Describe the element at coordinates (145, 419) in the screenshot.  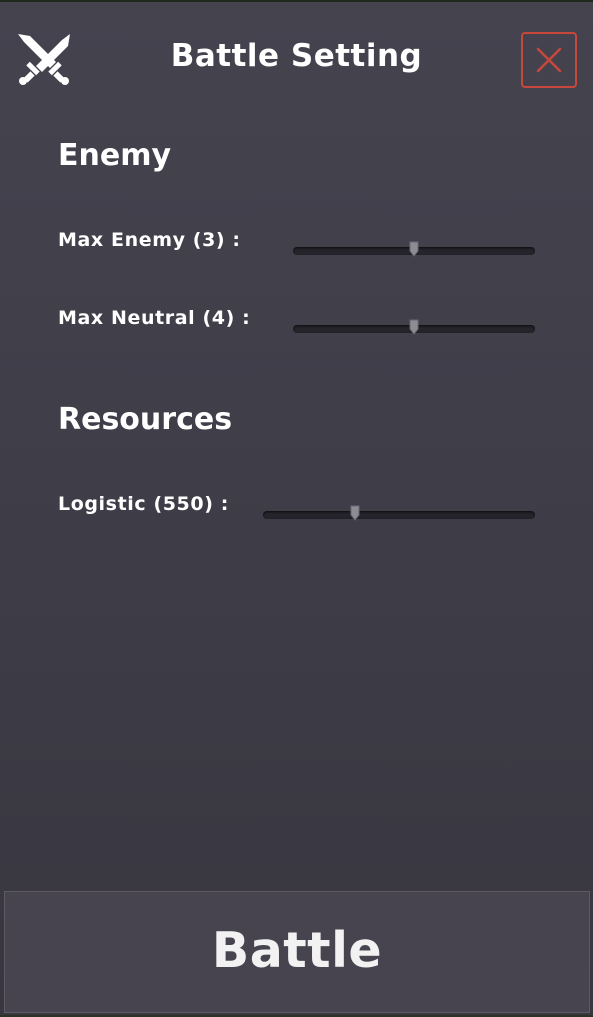
I see `section-title-resources: Resources` at that location.